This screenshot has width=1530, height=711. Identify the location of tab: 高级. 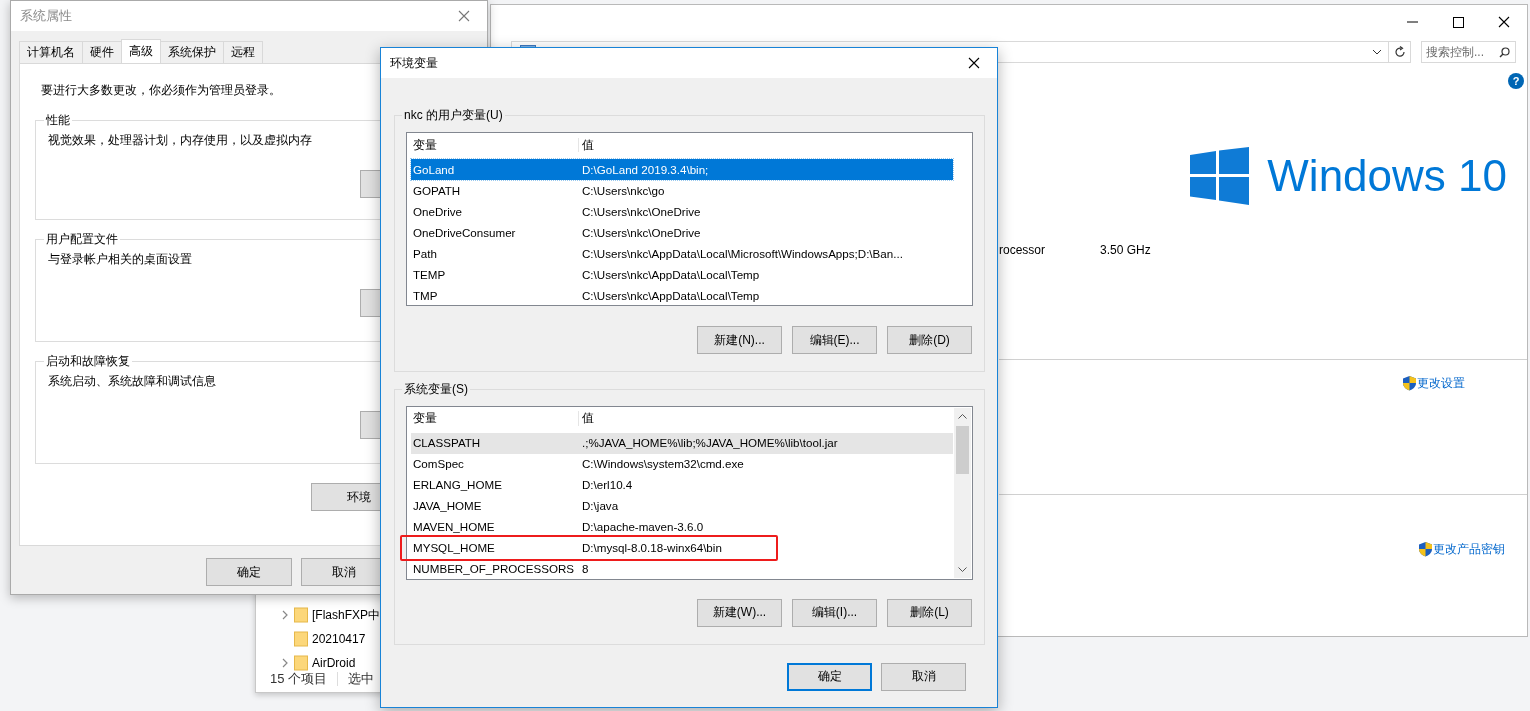
(141, 51).